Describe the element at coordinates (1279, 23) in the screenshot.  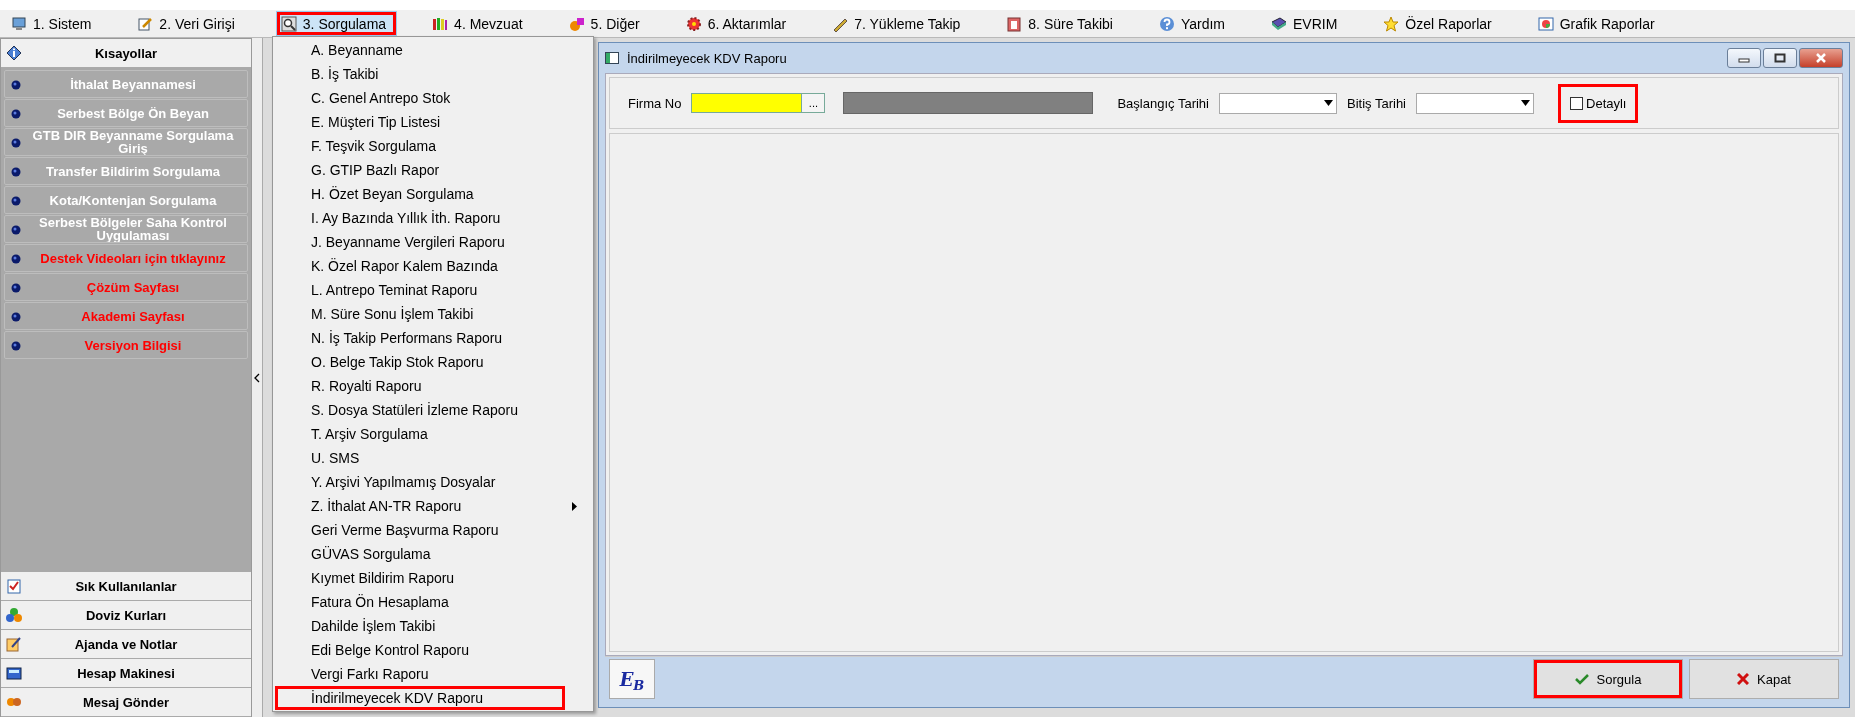
I see `book-icon` at that location.